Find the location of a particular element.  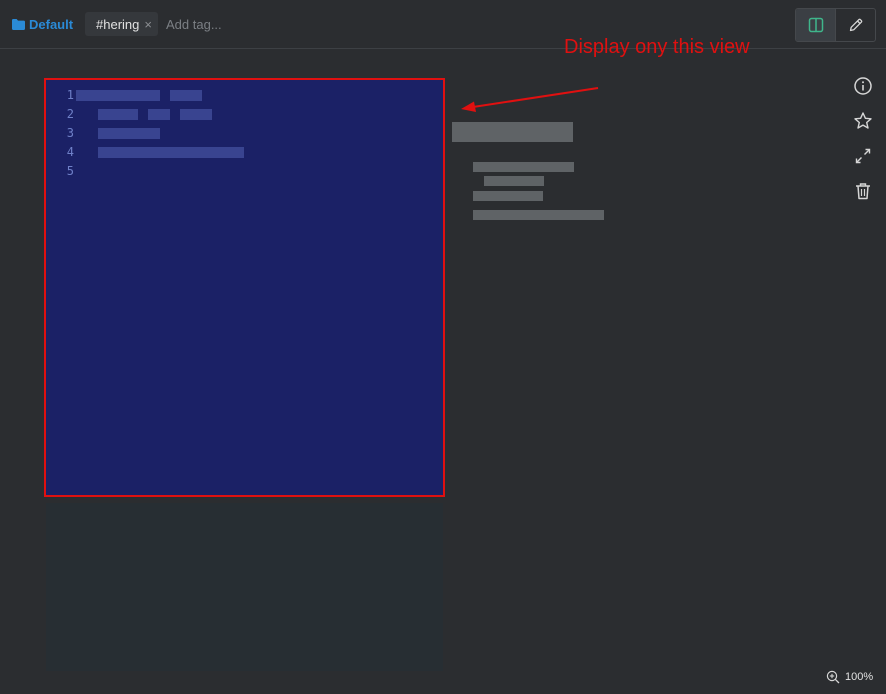

folder-icon is located at coordinates (18, 24).